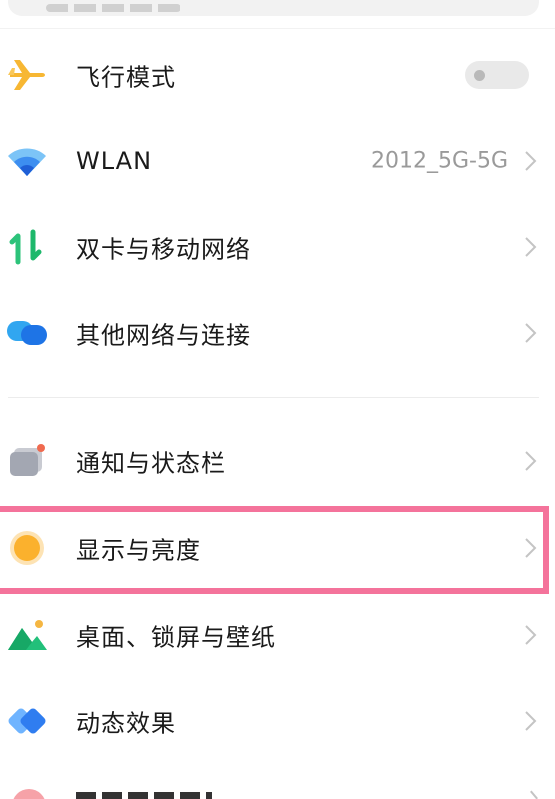 This screenshot has height=799, width=555. Describe the element at coordinates (144, 795) in the screenshot. I see `partial-item-label` at that location.